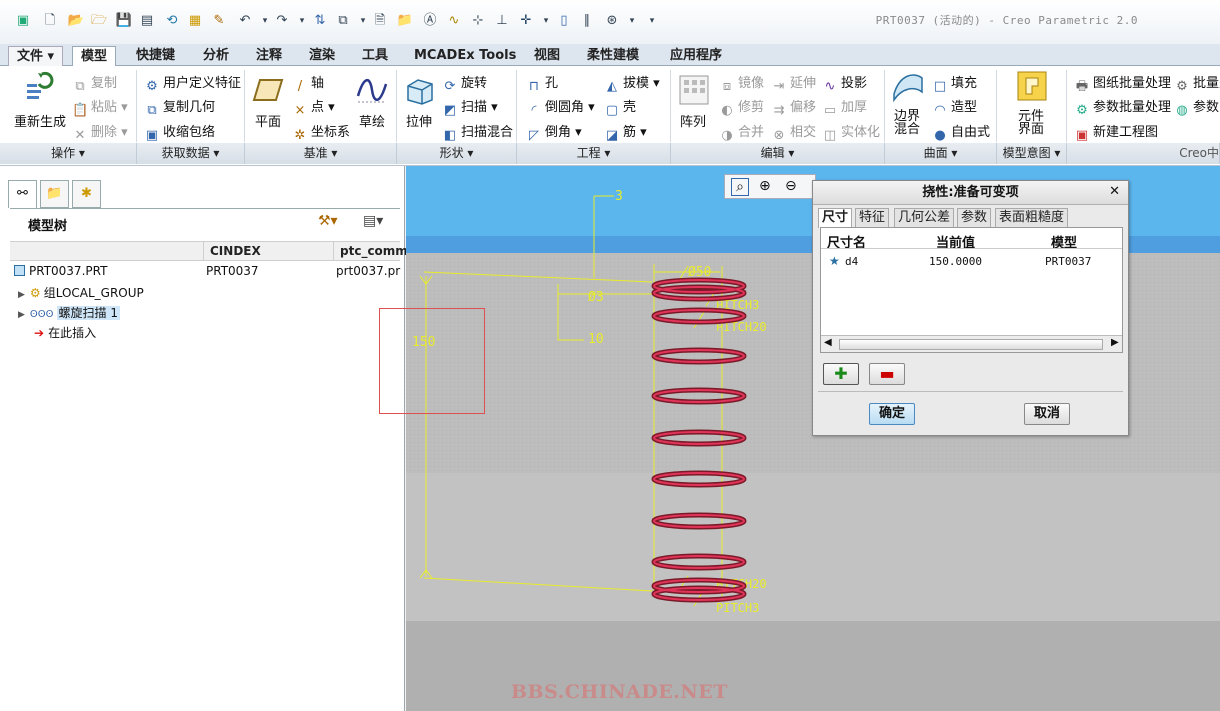 Image resolution: width=1220 pixels, height=711 pixels. I want to click on favorites-tab-icon: ✱, so click(86, 194).